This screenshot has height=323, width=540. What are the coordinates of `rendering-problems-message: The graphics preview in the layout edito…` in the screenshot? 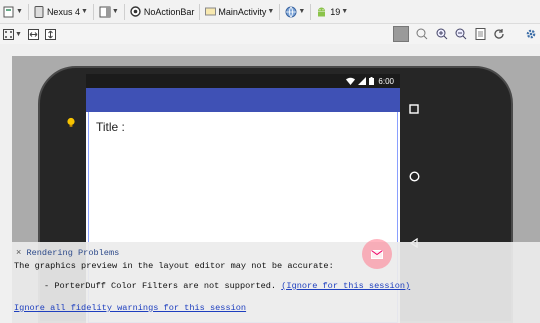 It's located at (174, 266).